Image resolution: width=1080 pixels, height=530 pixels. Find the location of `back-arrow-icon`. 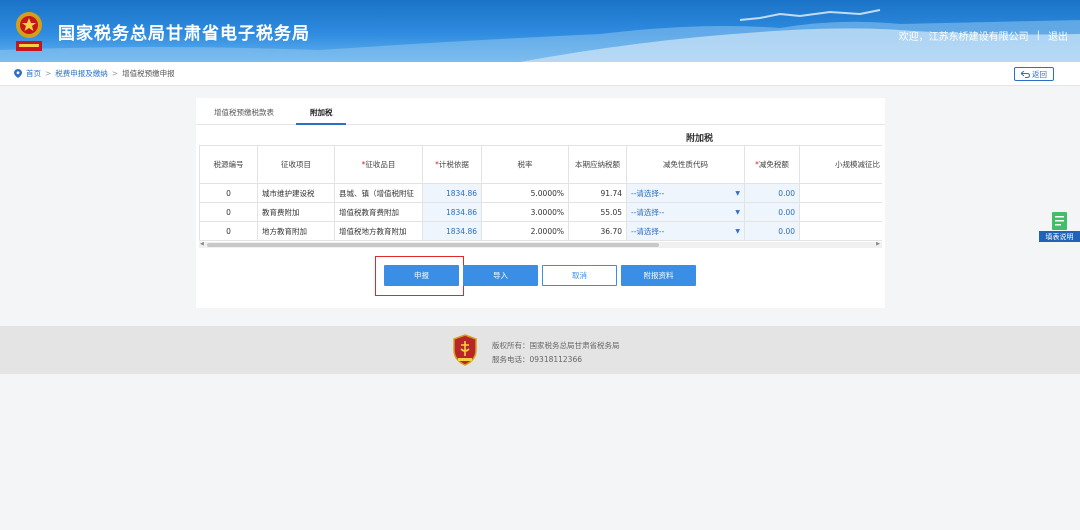

back-arrow-icon is located at coordinates (1025, 74).